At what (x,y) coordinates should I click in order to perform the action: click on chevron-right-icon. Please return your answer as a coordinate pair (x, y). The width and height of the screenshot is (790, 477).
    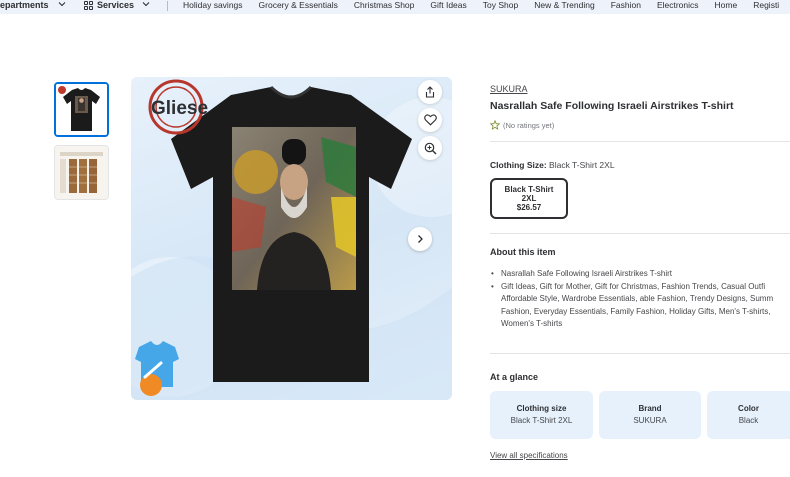
    Looking at the image, I should click on (420, 239).